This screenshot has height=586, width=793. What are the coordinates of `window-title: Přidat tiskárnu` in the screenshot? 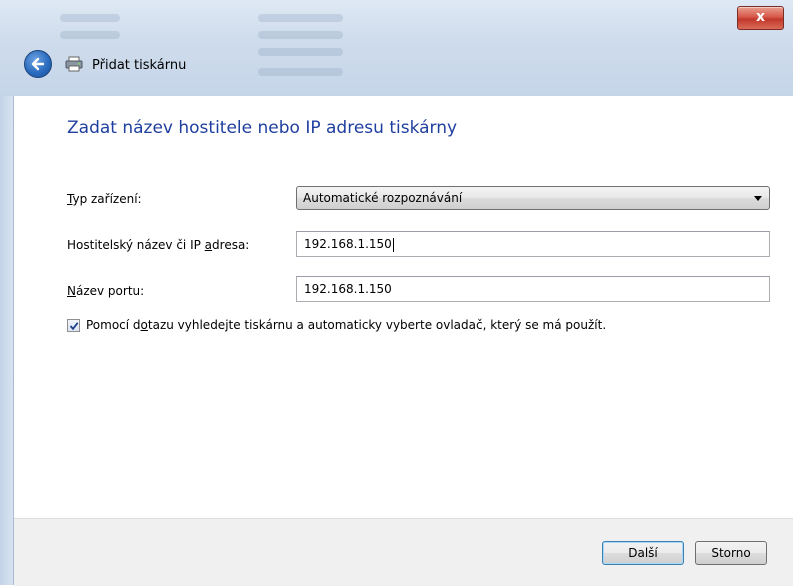 It's located at (139, 65).